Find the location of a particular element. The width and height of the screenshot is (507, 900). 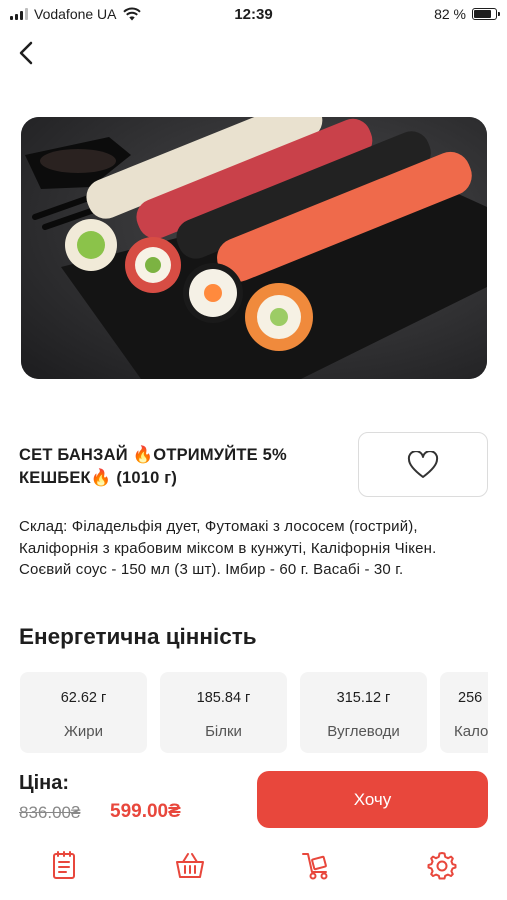

tab-settings is located at coordinates (442, 865).